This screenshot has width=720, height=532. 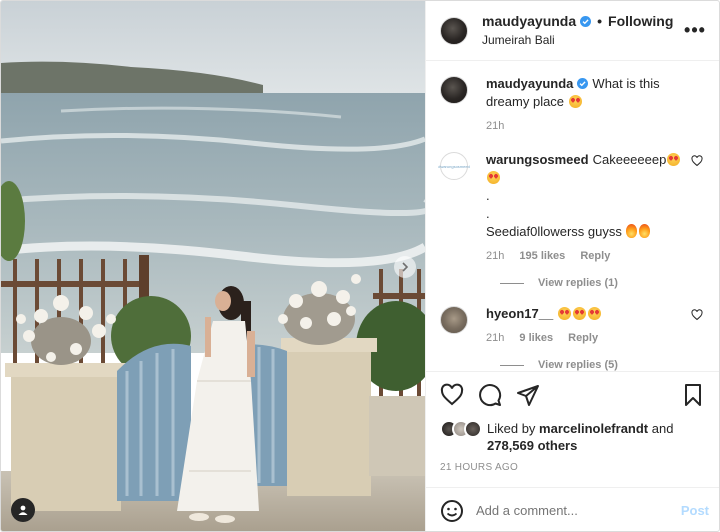 What do you see at coordinates (695, 30) in the screenshot?
I see `more-options-button: •••` at bounding box center [695, 30].